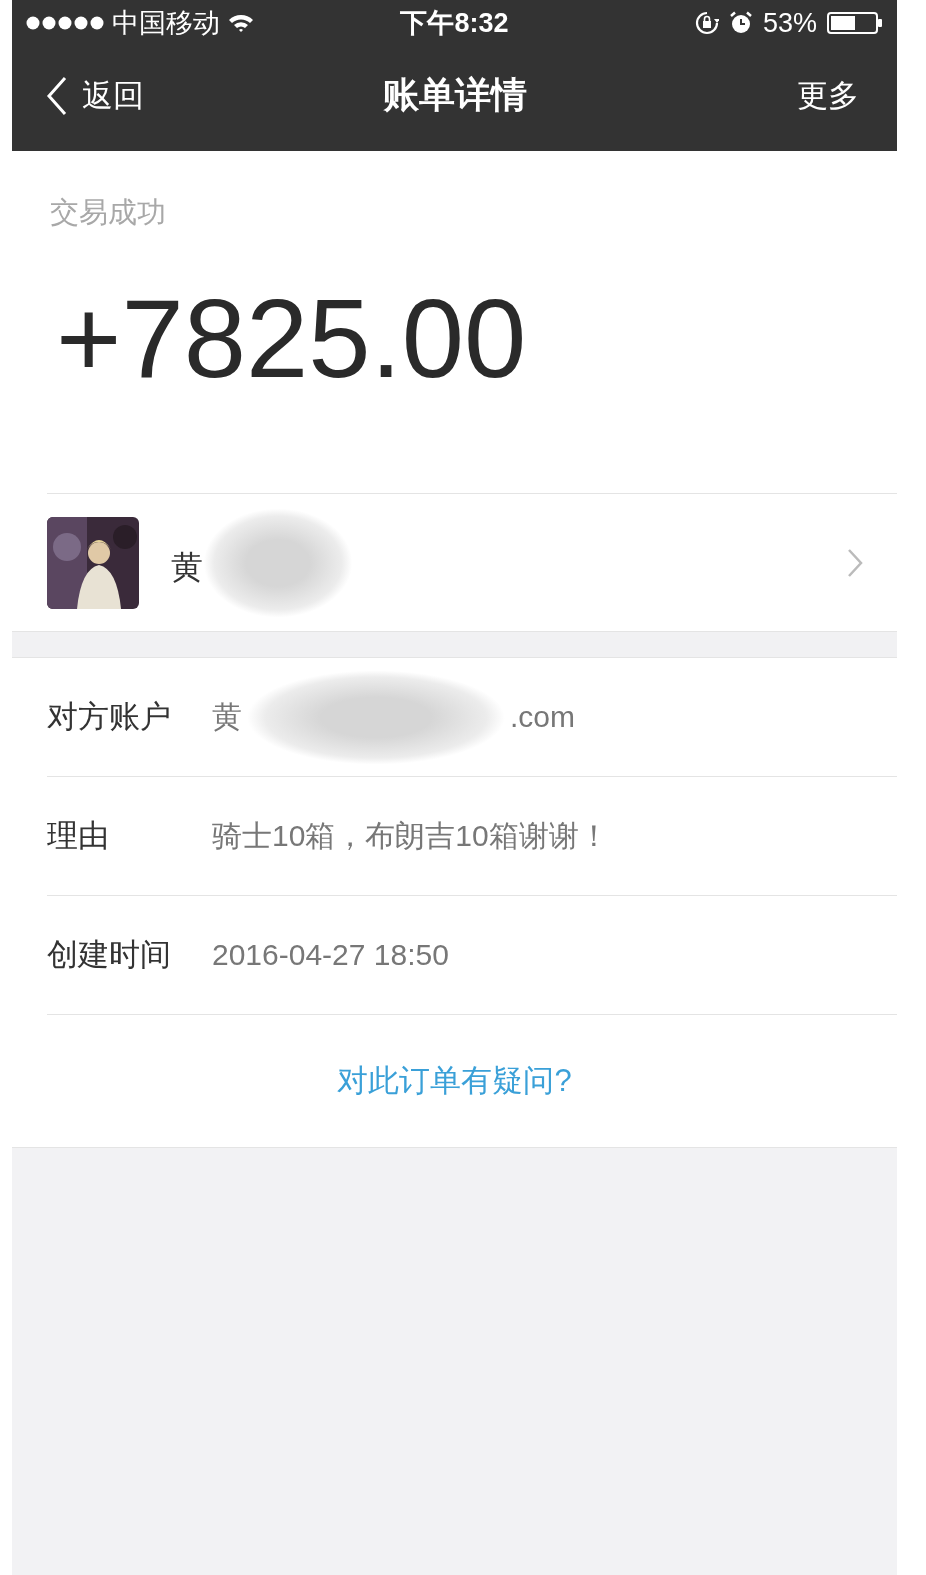 This screenshot has height=1575, width=926. I want to click on contact-row: 黄, so click(472, 562).